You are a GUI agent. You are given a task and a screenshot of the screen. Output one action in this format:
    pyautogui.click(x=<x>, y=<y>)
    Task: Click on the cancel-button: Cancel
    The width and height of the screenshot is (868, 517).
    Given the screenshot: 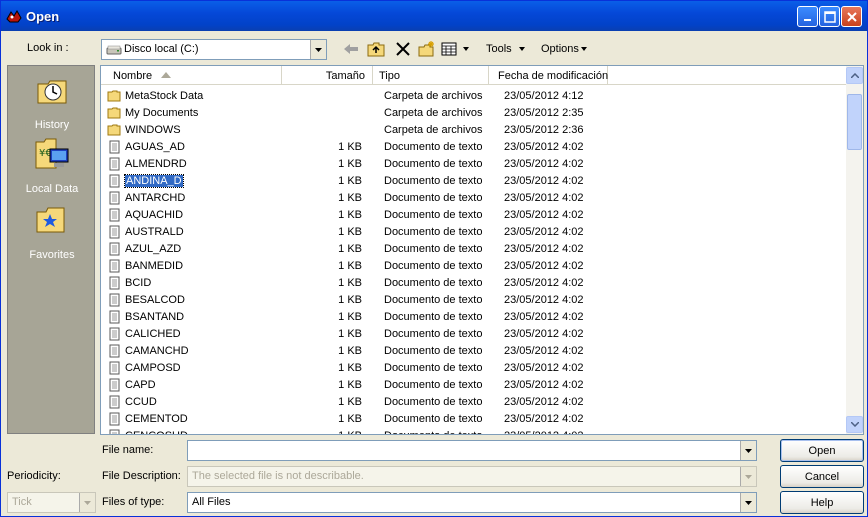 What is the action you would take?
    pyautogui.click(x=822, y=476)
    